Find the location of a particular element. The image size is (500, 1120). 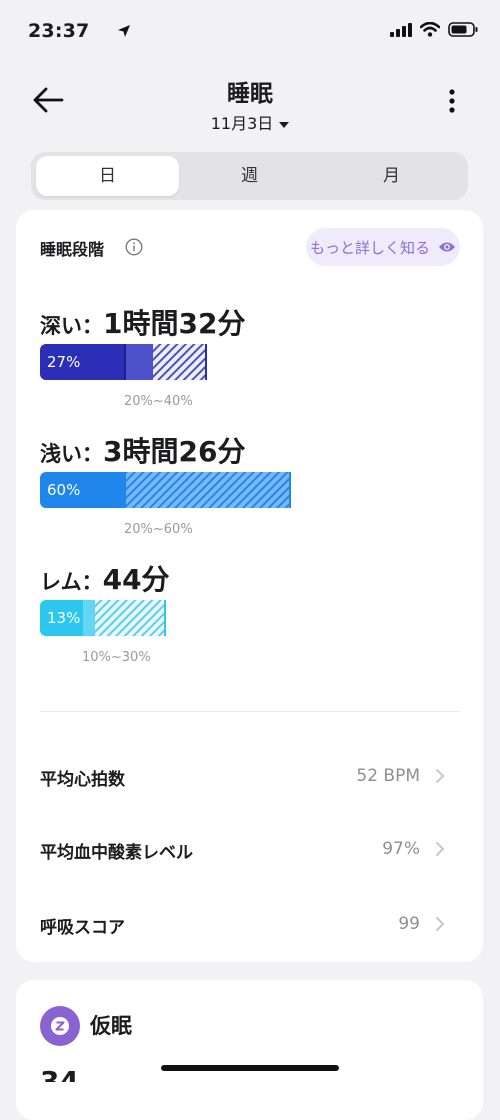

deep-sleep-bar: 27% is located at coordinates (125, 362).